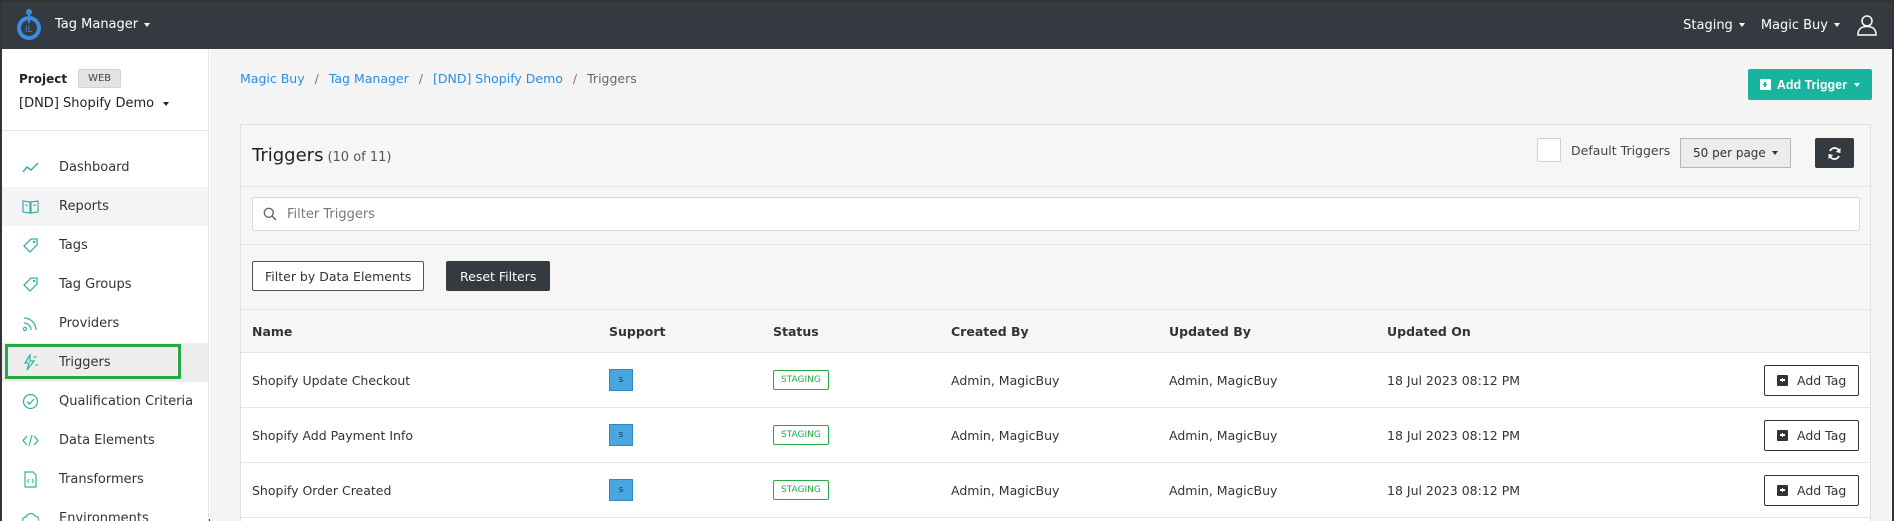 This screenshot has width=1894, height=521. What do you see at coordinates (332, 435) in the screenshot?
I see `trigger-name: Shopify Add Payment Info` at bounding box center [332, 435].